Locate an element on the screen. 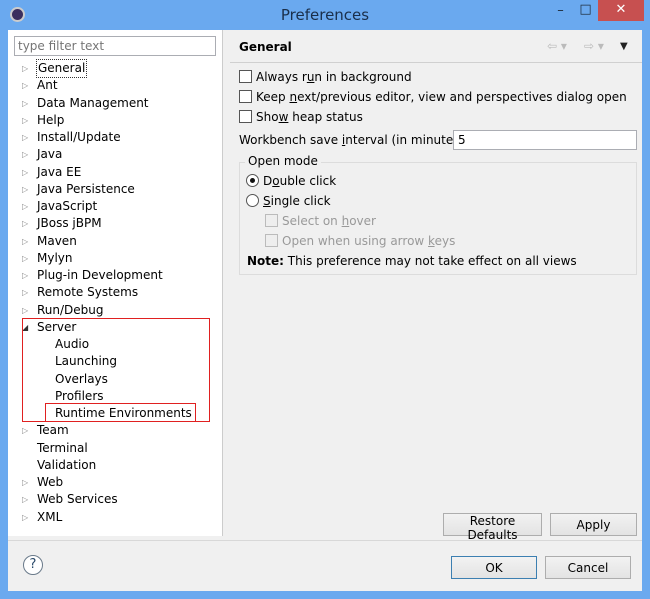 This screenshot has width=650, height=599. tree-item-label: Team is located at coordinates (53, 430).